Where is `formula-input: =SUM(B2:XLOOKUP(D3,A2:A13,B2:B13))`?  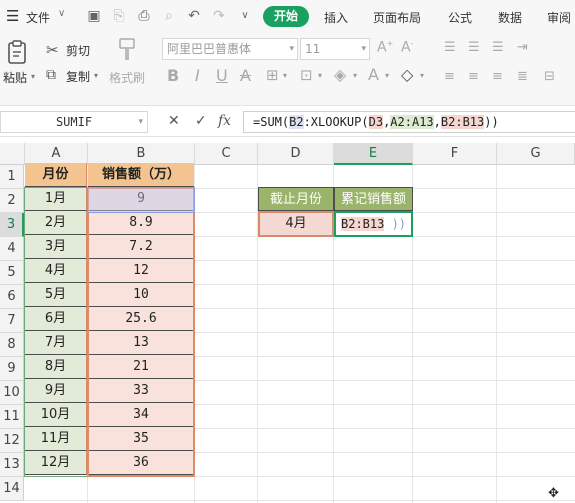 formula-input: =SUM(B2:XLOOKUP(D3,A2:A13,B2:B13)) is located at coordinates (409, 122).